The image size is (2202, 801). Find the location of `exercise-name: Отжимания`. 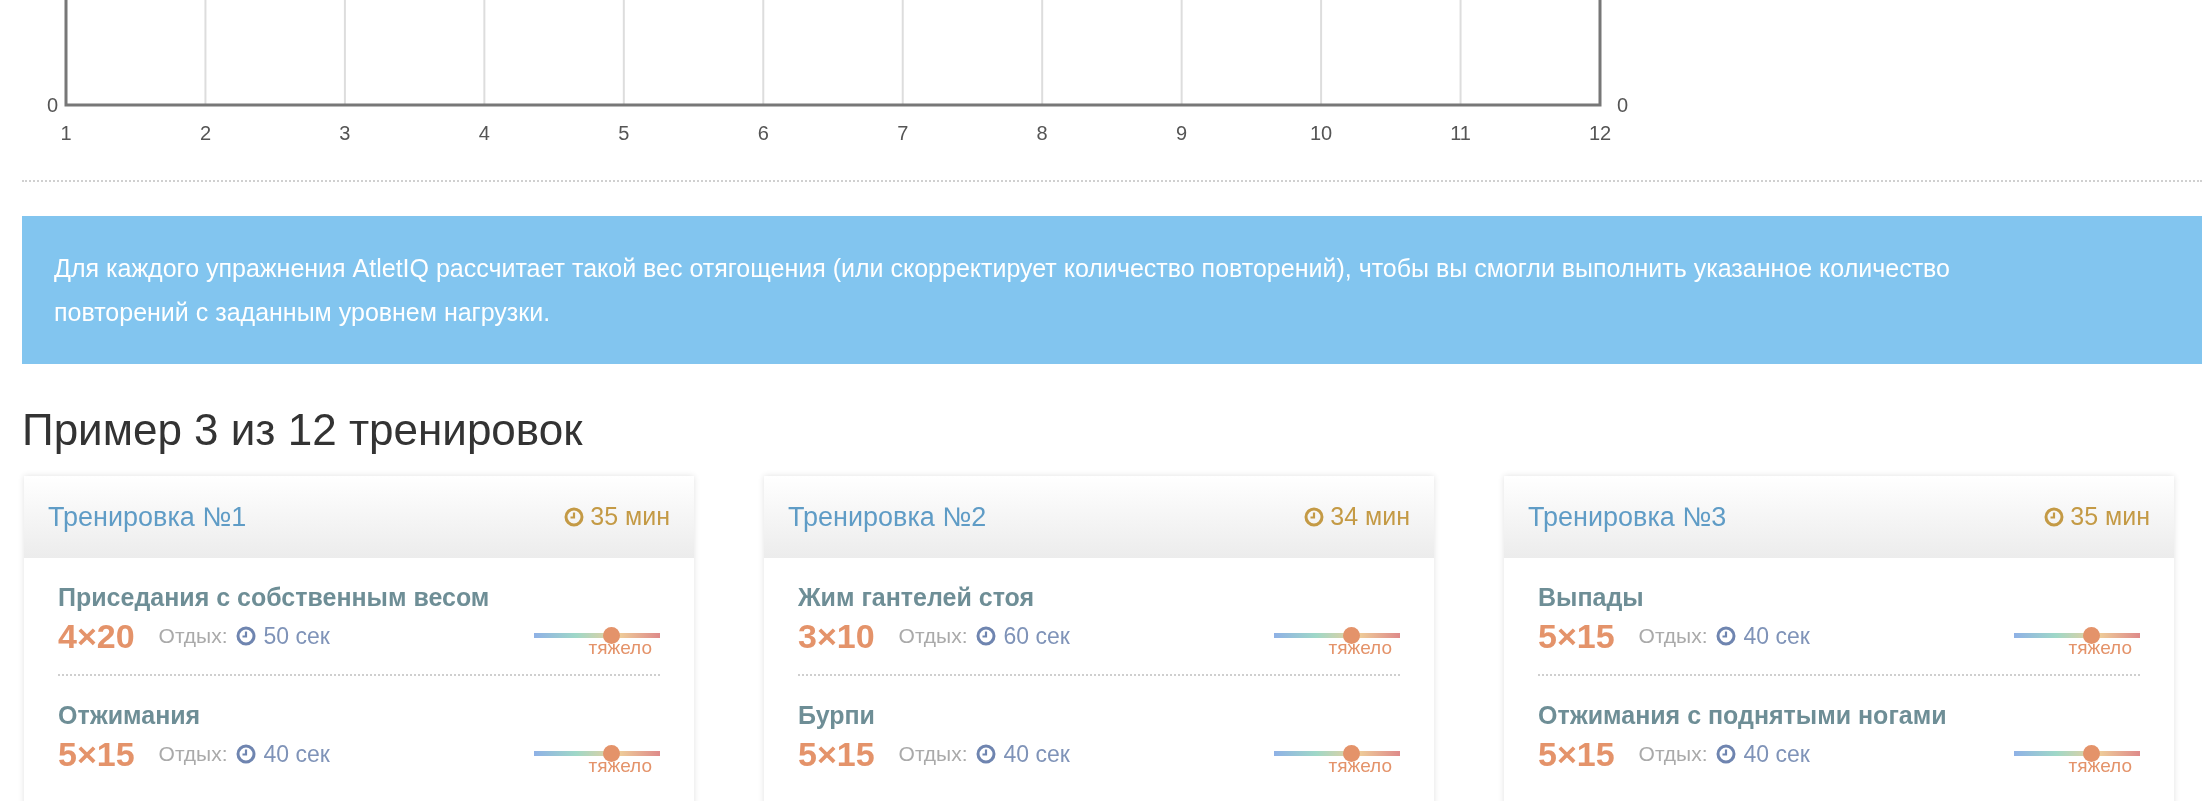

exercise-name: Отжимания is located at coordinates (130, 715).